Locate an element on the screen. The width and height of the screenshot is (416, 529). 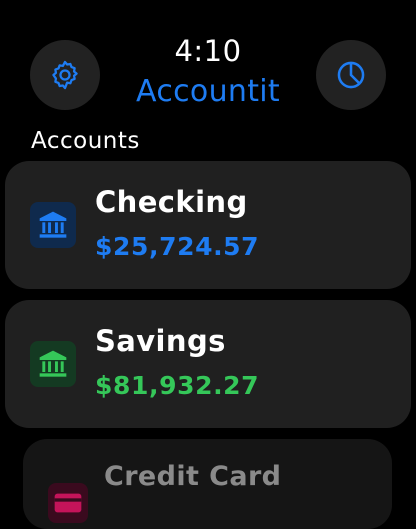
credit-card-icon-box is located at coordinates (68, 503).